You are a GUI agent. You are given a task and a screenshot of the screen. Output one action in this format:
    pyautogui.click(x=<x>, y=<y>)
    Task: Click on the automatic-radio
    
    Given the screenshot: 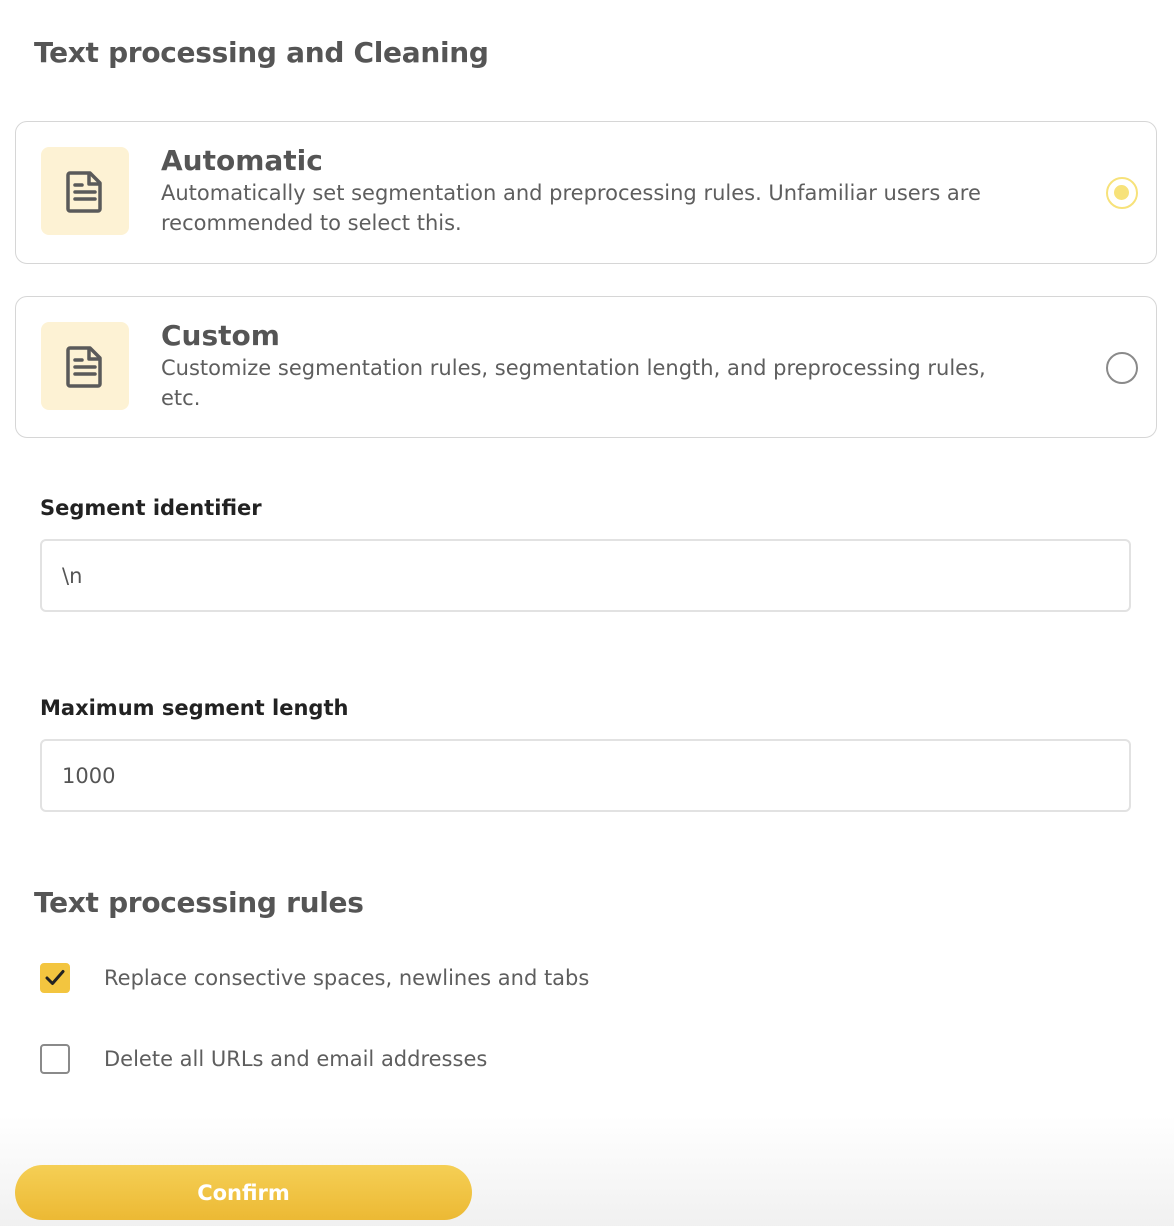 What is the action you would take?
    pyautogui.click(x=1122, y=193)
    